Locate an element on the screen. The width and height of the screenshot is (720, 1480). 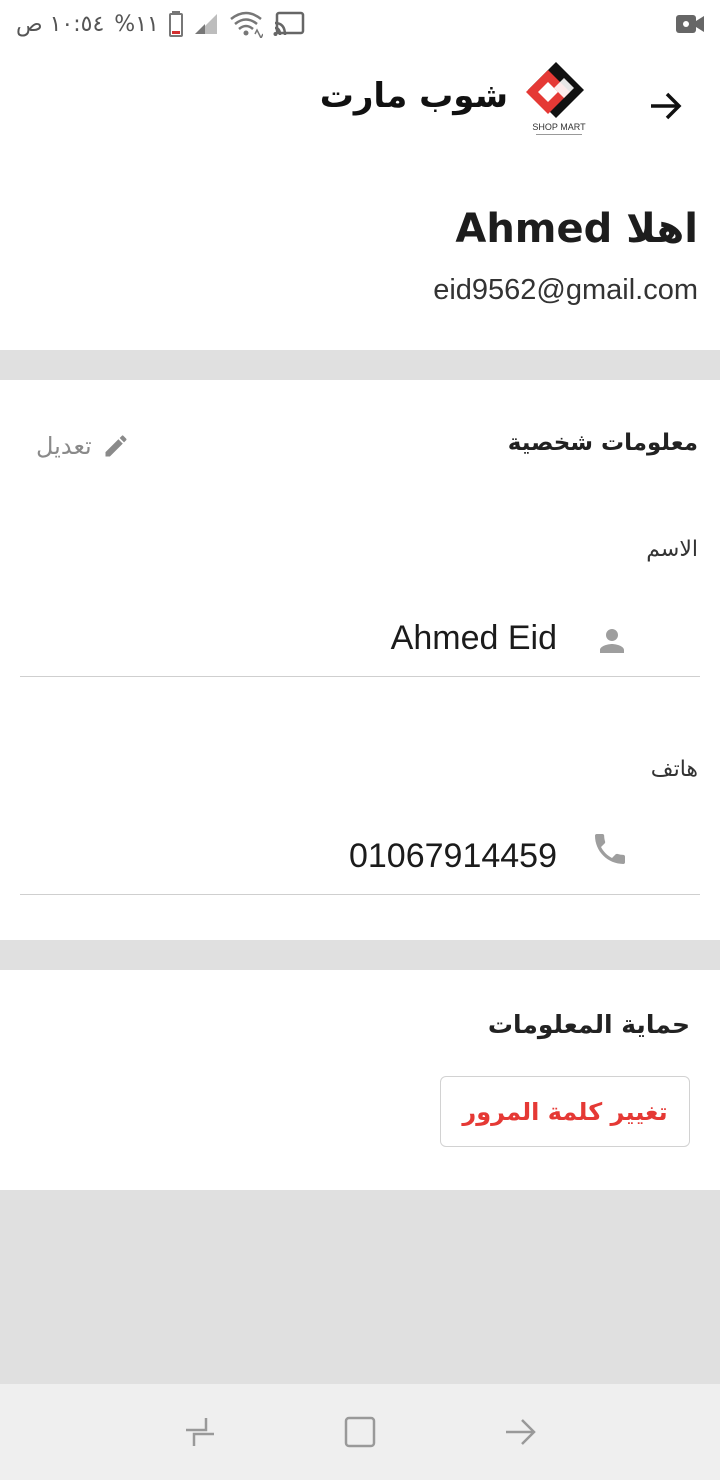
phone-label: هاتف is located at coordinates (674, 769).